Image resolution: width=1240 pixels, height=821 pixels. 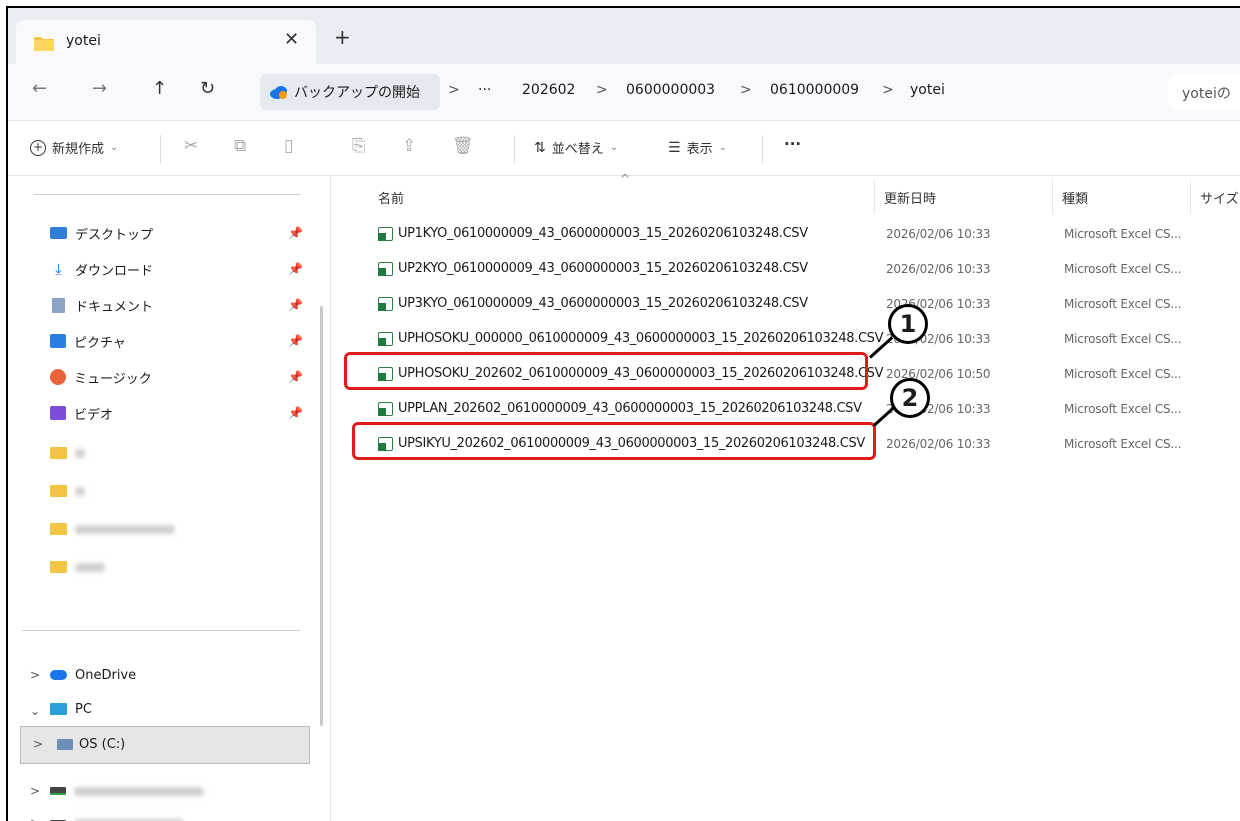 I want to click on share-icon: ⇪, so click(x=409, y=146).